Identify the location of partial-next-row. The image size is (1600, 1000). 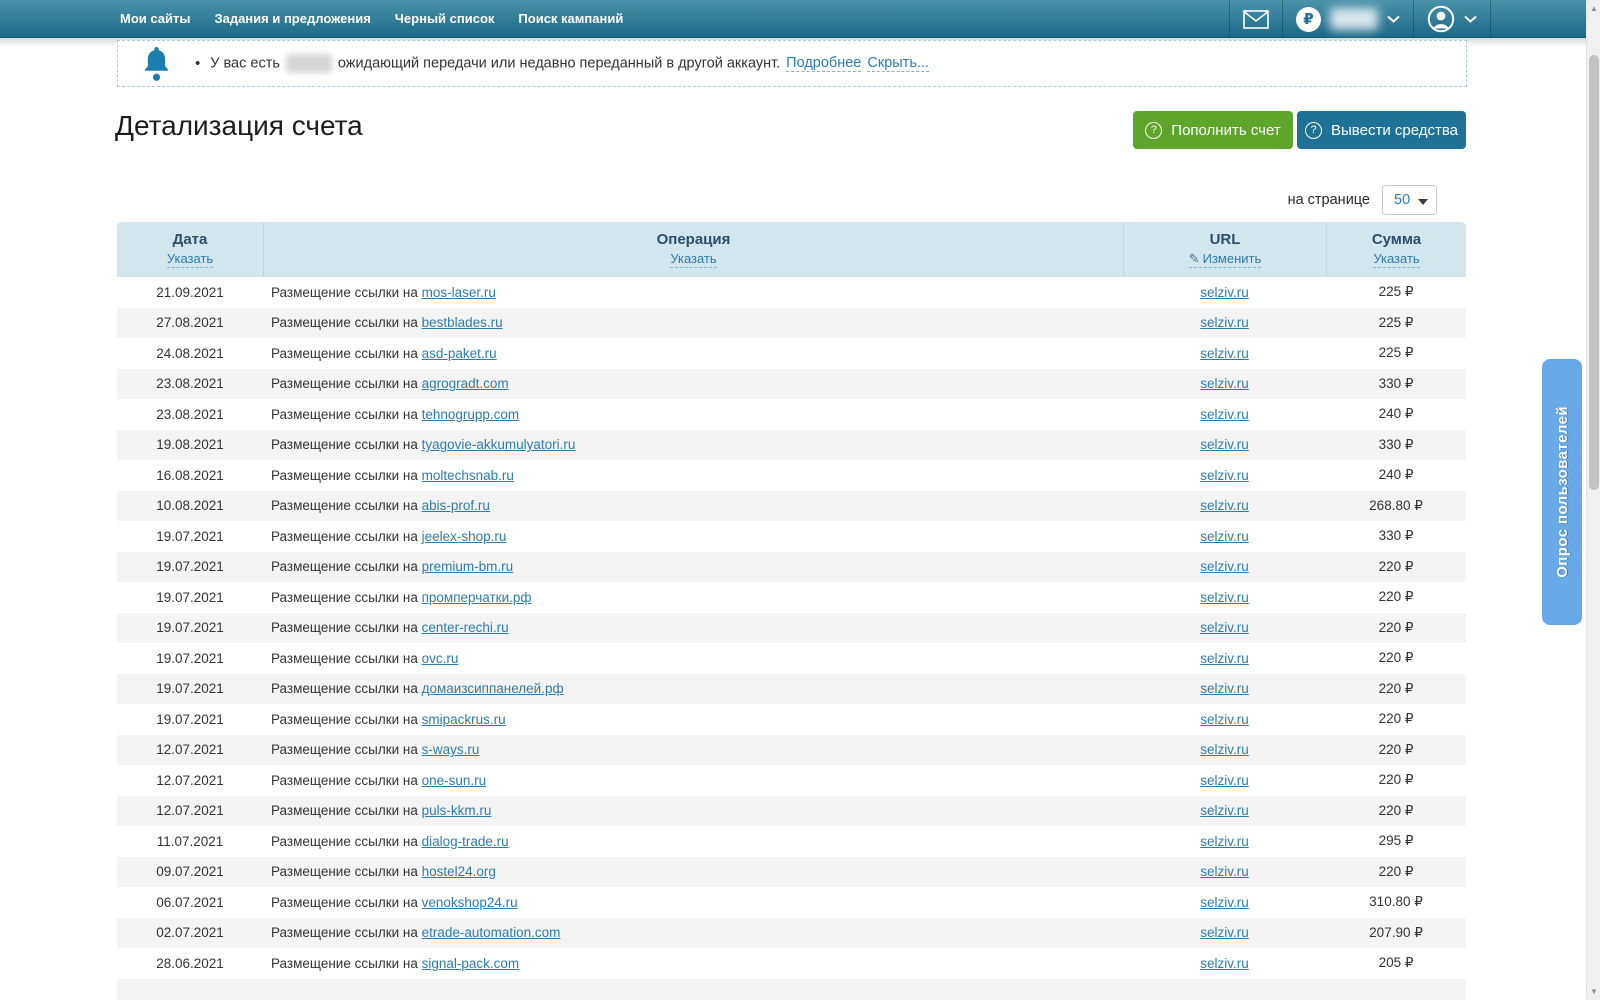
(791, 989).